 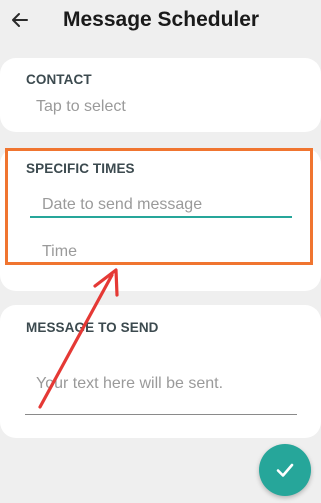 I want to click on date-input-underline, so click(x=161, y=217).